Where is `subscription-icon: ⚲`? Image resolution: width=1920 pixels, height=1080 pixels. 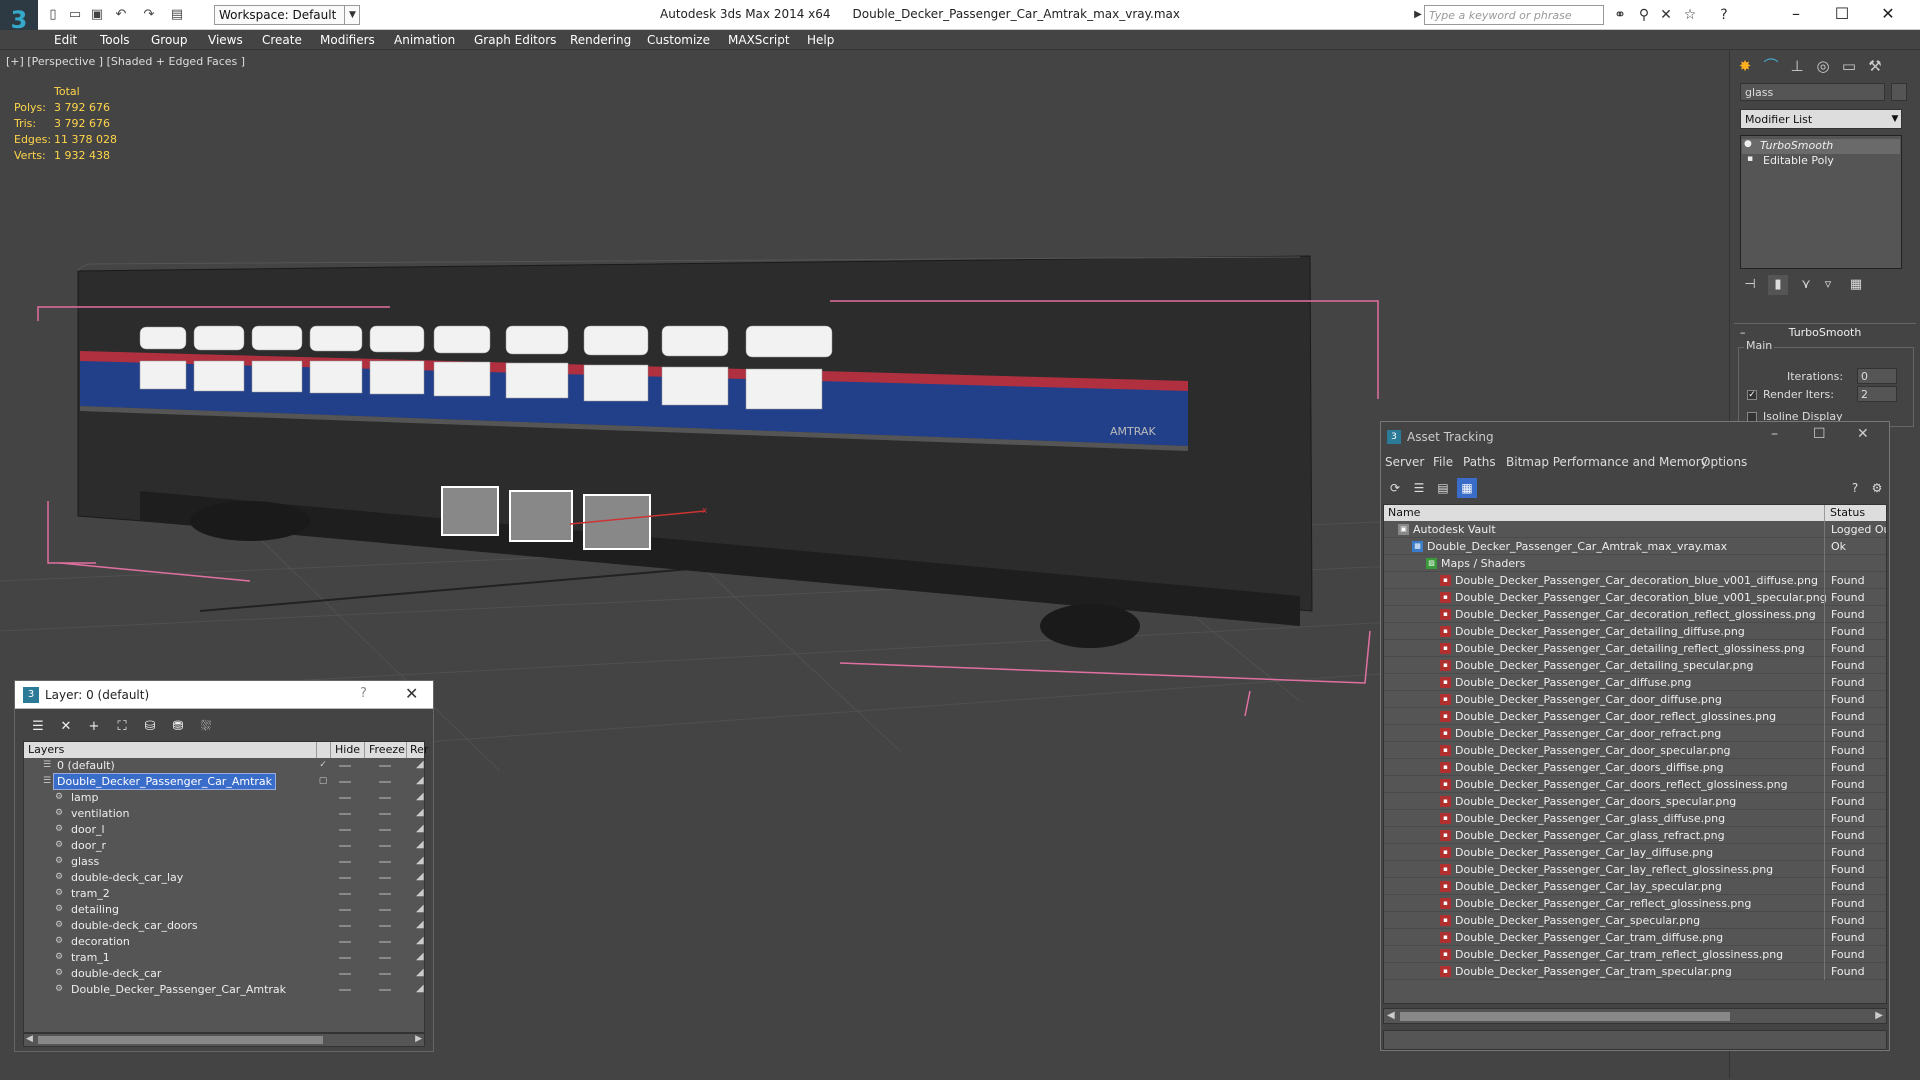 subscription-icon: ⚲ is located at coordinates (1644, 15).